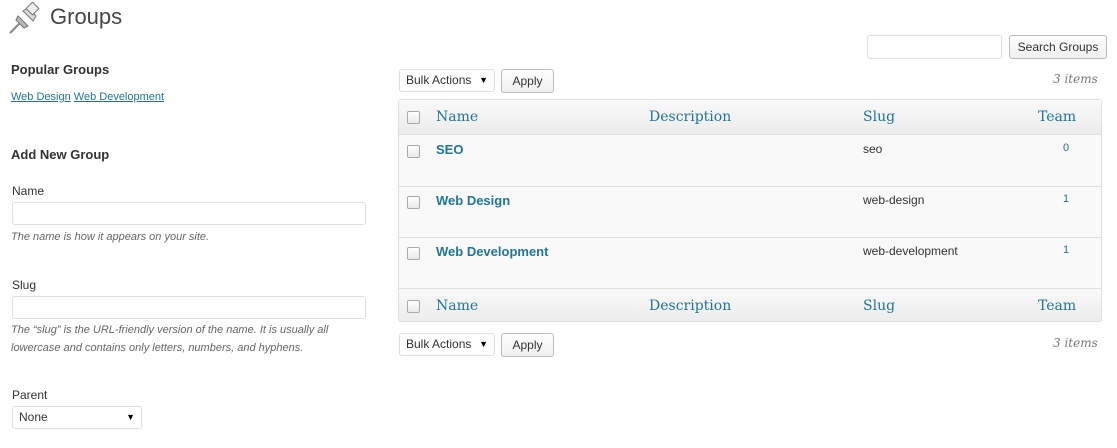 This screenshot has width=1117, height=448. What do you see at coordinates (110, 237) in the screenshot?
I see `name-hint: The name is how it appears on your site.` at bounding box center [110, 237].